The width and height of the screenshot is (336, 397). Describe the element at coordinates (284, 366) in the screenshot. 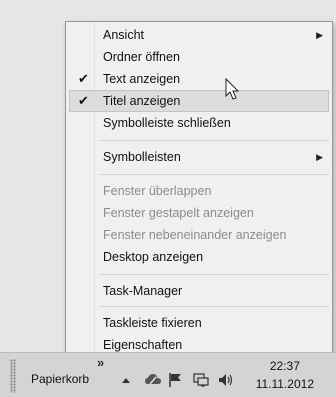

I see `clock-time: 22:37` at that location.